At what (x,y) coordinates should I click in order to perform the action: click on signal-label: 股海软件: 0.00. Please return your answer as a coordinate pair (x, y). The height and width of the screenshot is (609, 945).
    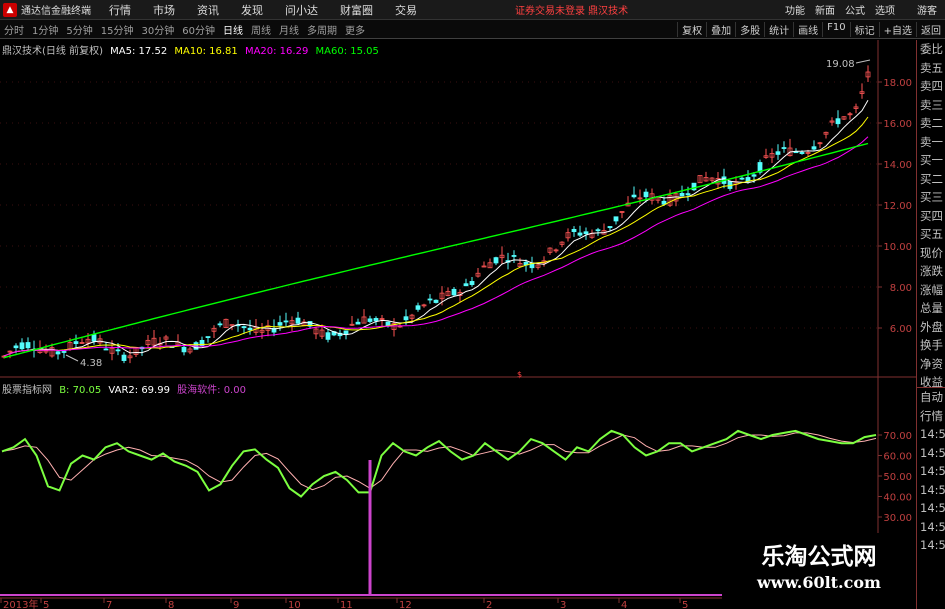
    Looking at the image, I should click on (211, 390).